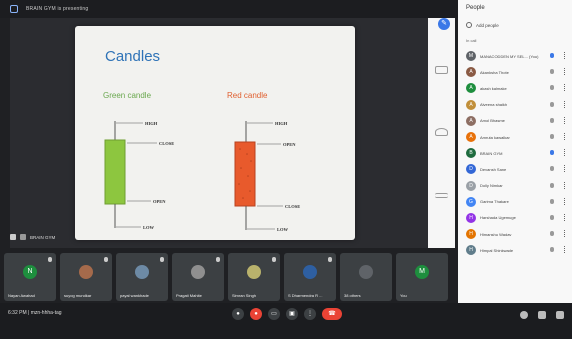 The width and height of the screenshot is (572, 339). I want to click on list-item: H Himanshu Wadav, so click(517, 234).